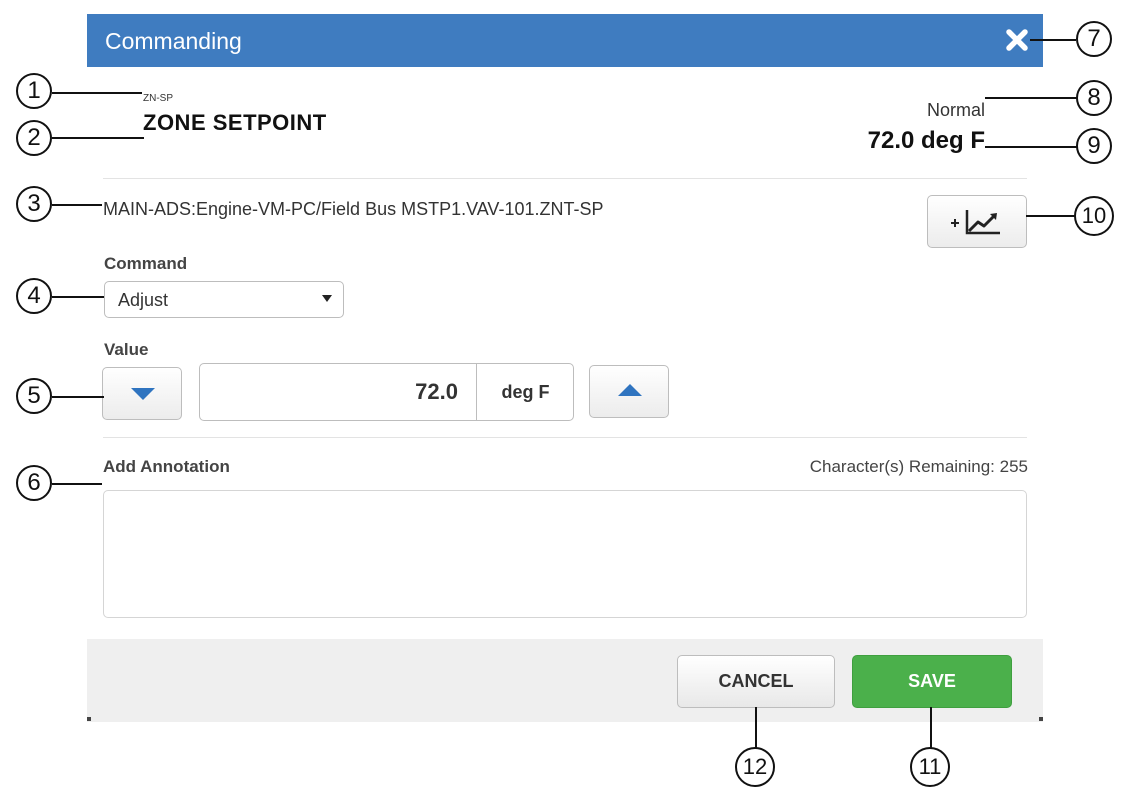  What do you see at coordinates (34, 483) in the screenshot?
I see `callout-6: 6` at bounding box center [34, 483].